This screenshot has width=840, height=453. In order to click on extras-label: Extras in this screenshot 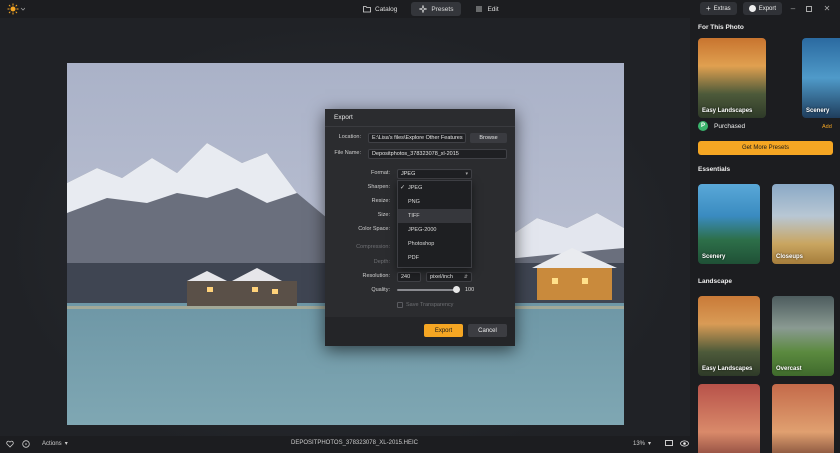, I will do `click(722, 8)`.